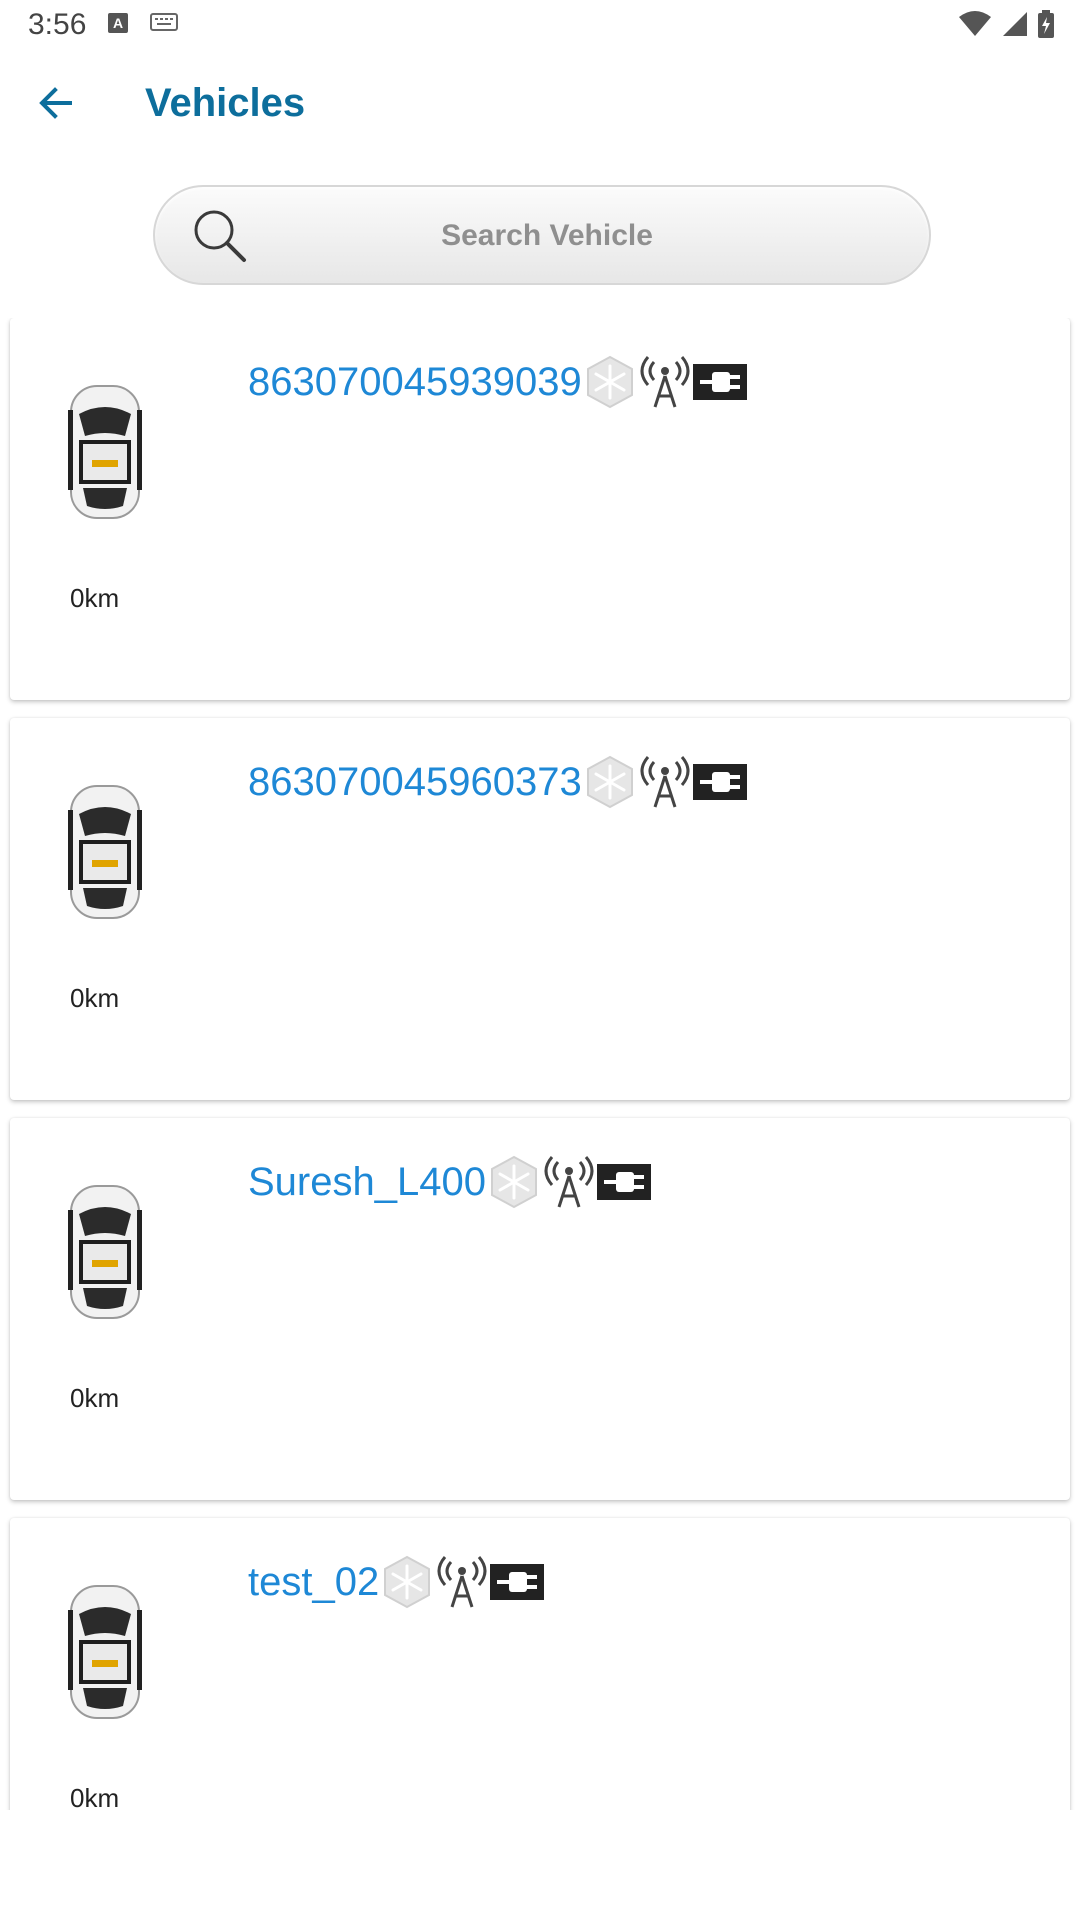  I want to click on wifi-icon, so click(975, 23).